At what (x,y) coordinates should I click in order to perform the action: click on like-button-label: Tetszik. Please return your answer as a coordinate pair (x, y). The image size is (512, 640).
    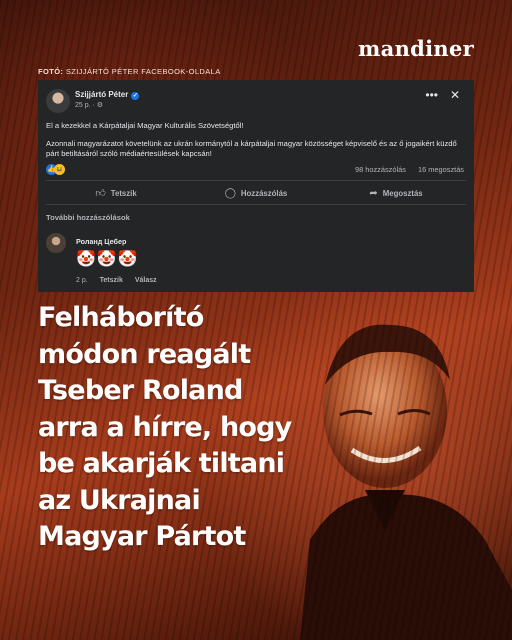
    Looking at the image, I should click on (123, 193).